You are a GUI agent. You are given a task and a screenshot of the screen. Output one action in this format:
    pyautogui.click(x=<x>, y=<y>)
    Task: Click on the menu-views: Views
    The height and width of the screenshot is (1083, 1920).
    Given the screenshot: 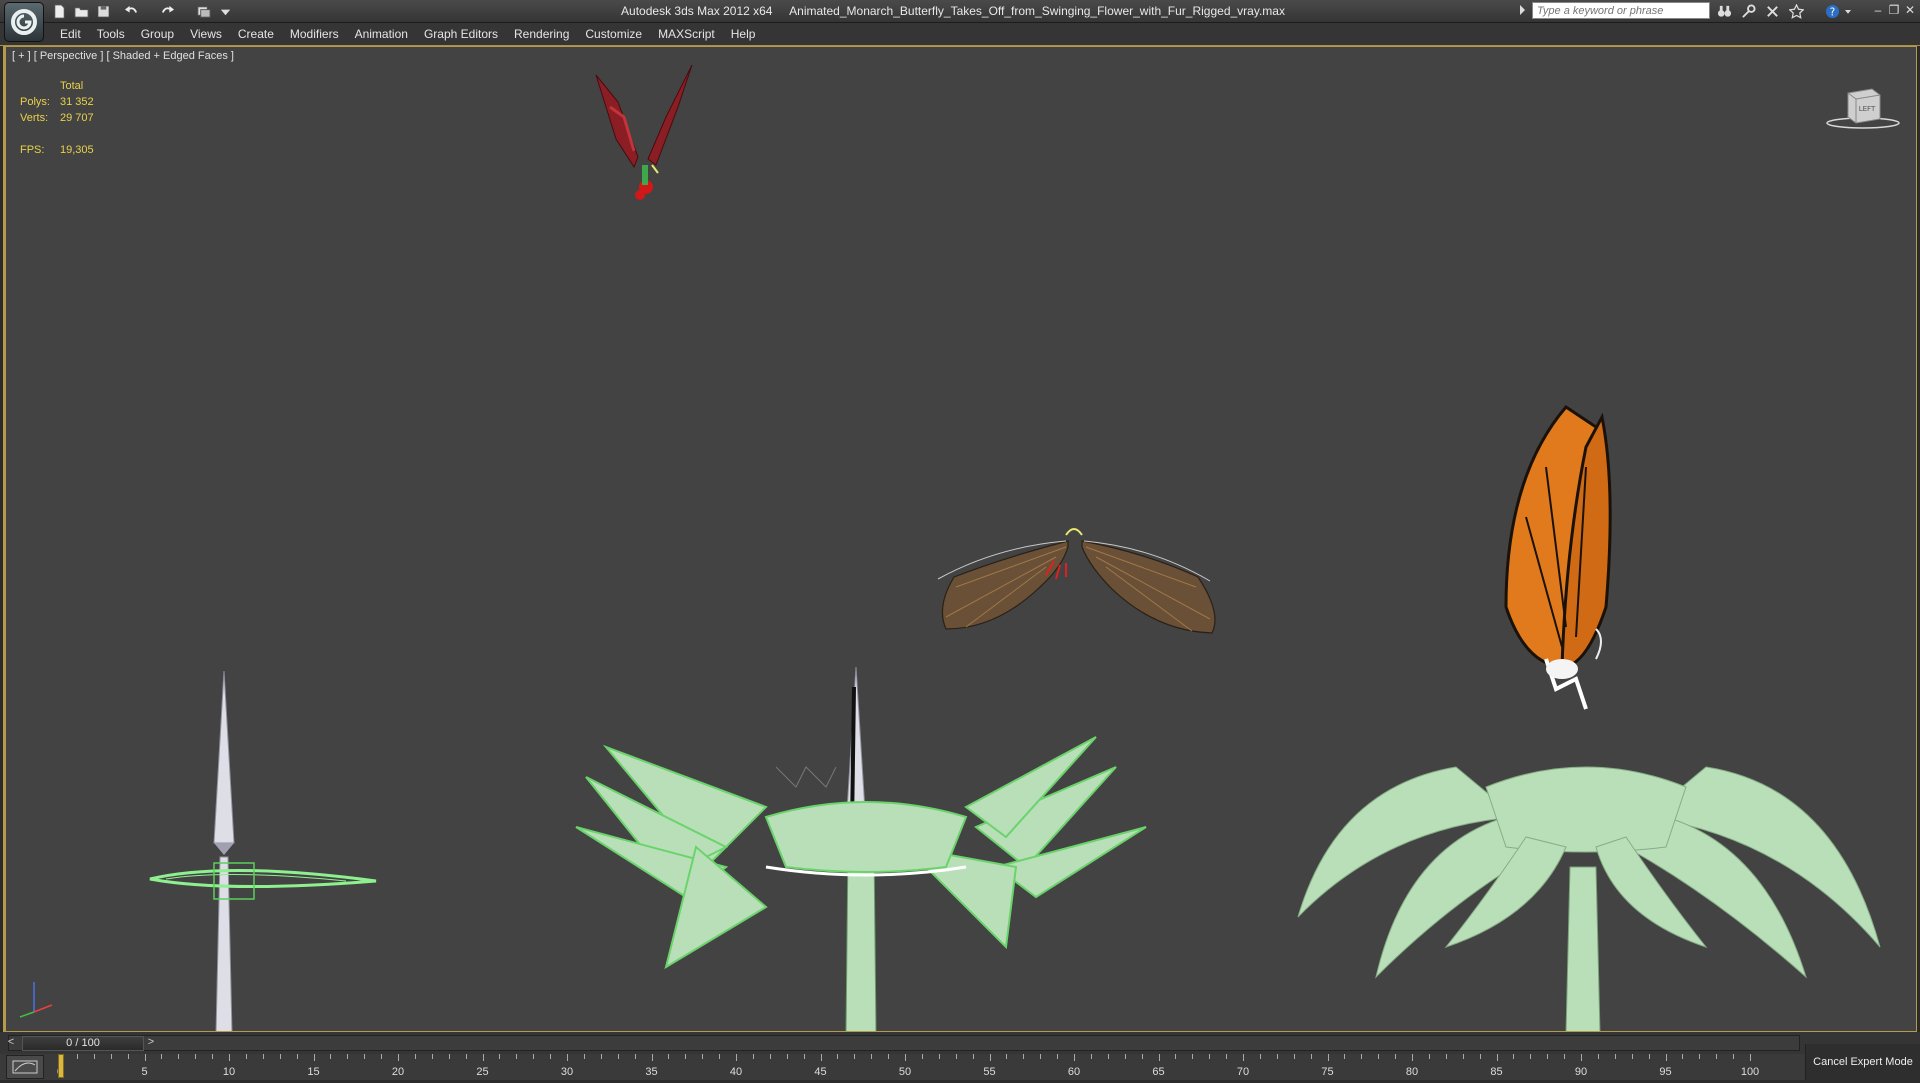 What is the action you would take?
    pyautogui.click(x=206, y=34)
    